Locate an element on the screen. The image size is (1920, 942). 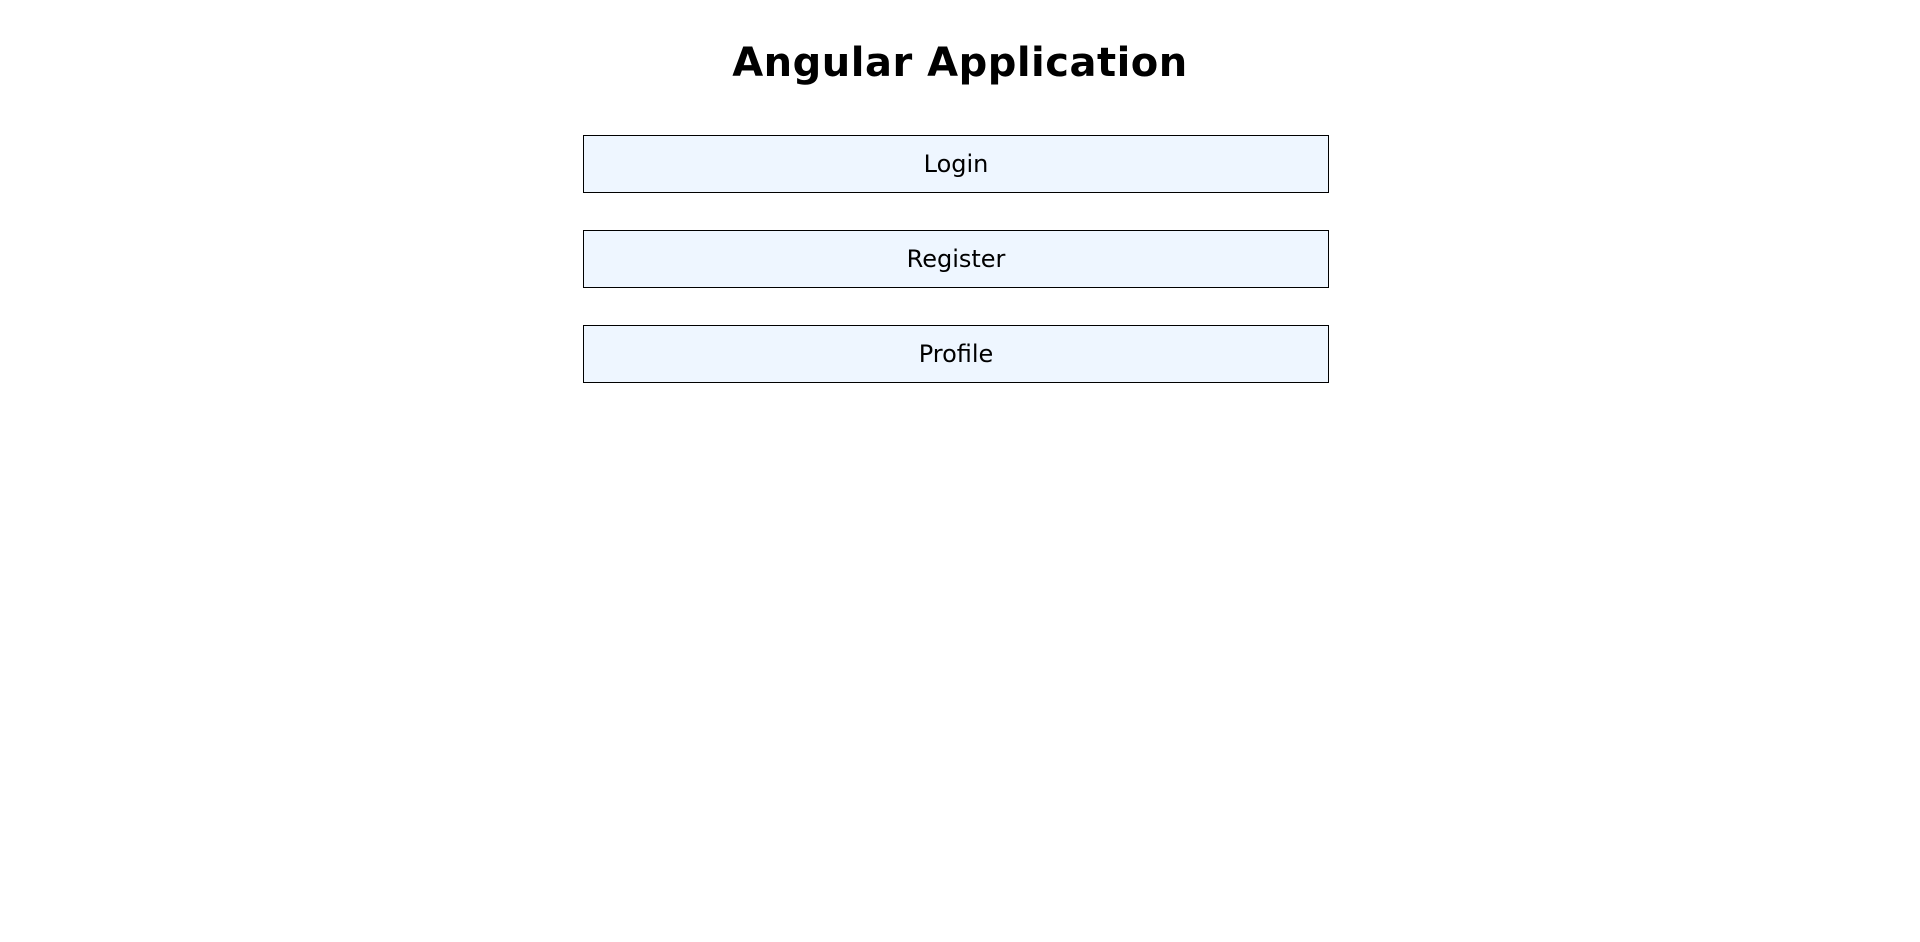
login-button: Login is located at coordinates (956, 164).